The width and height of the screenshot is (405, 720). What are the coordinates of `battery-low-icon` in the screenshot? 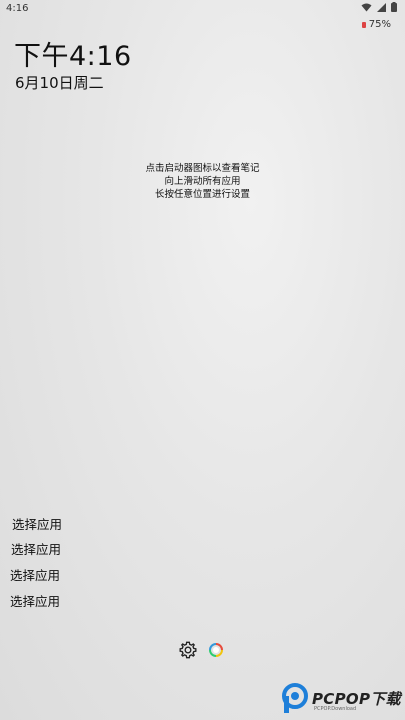 It's located at (363, 24).